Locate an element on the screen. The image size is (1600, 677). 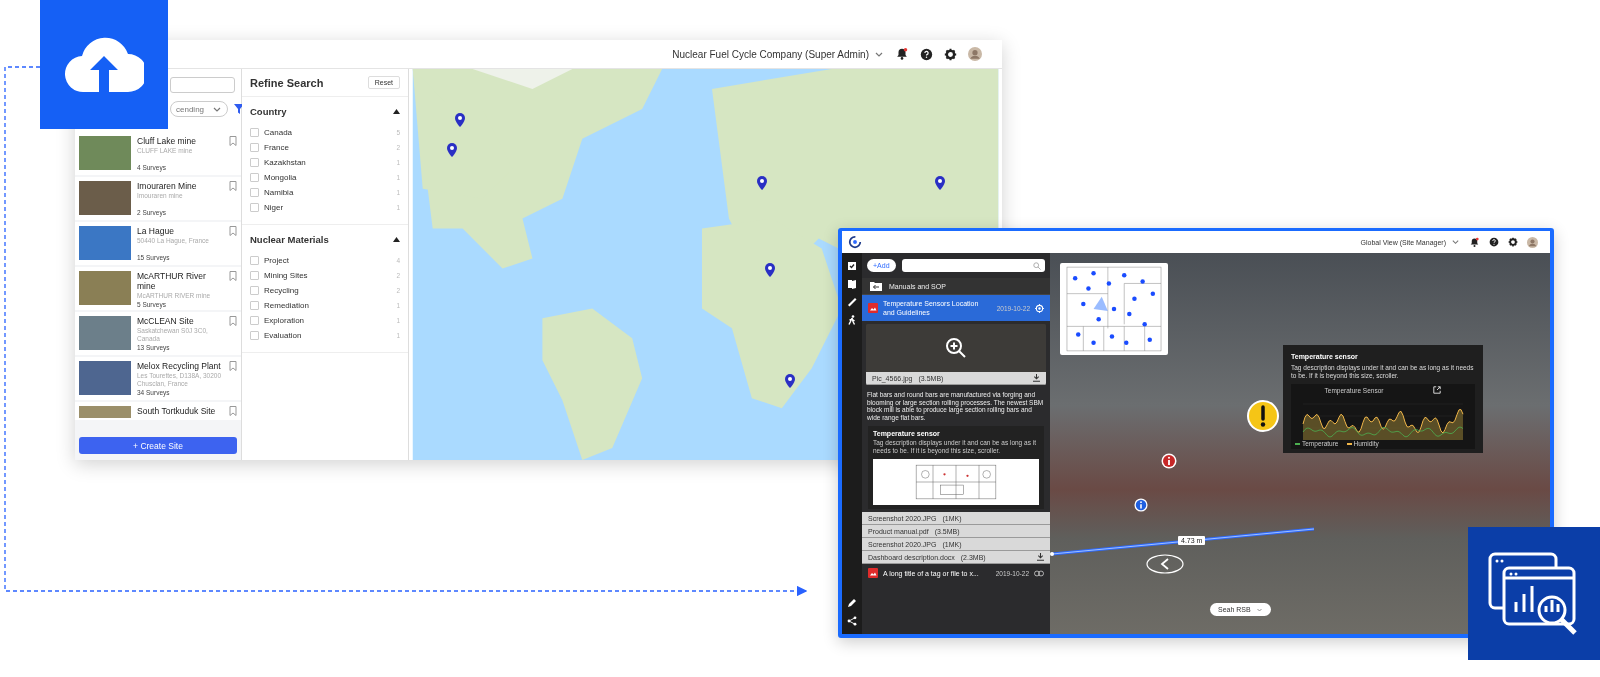
floor-plan-drawing is located at coordinates (1114, 309).